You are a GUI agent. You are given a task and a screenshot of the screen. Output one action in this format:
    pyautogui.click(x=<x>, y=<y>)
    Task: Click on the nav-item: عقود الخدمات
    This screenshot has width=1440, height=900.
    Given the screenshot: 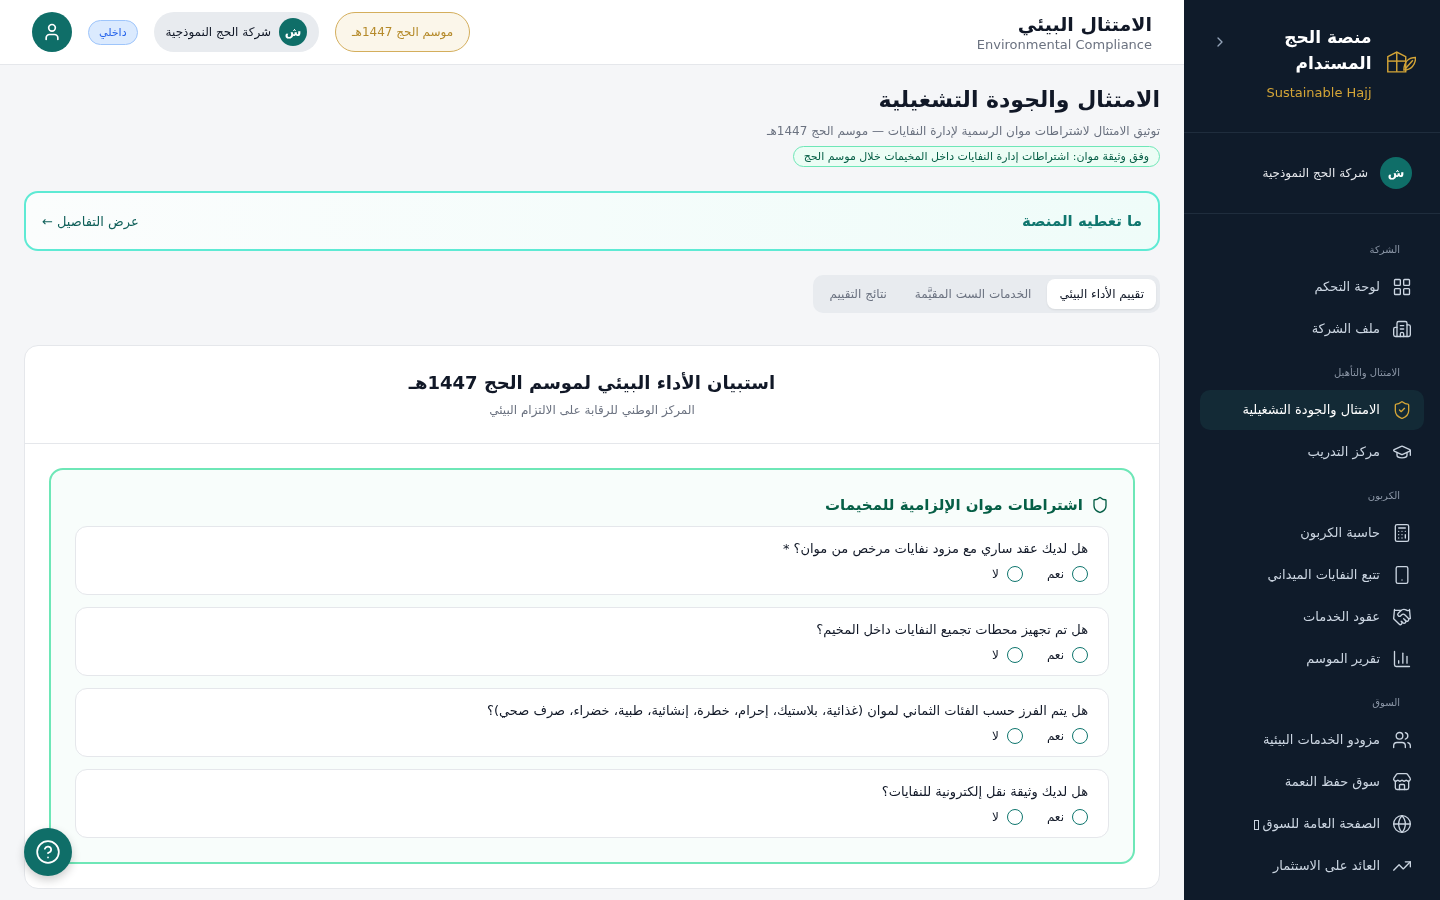 What is the action you would take?
    pyautogui.click(x=1312, y=616)
    